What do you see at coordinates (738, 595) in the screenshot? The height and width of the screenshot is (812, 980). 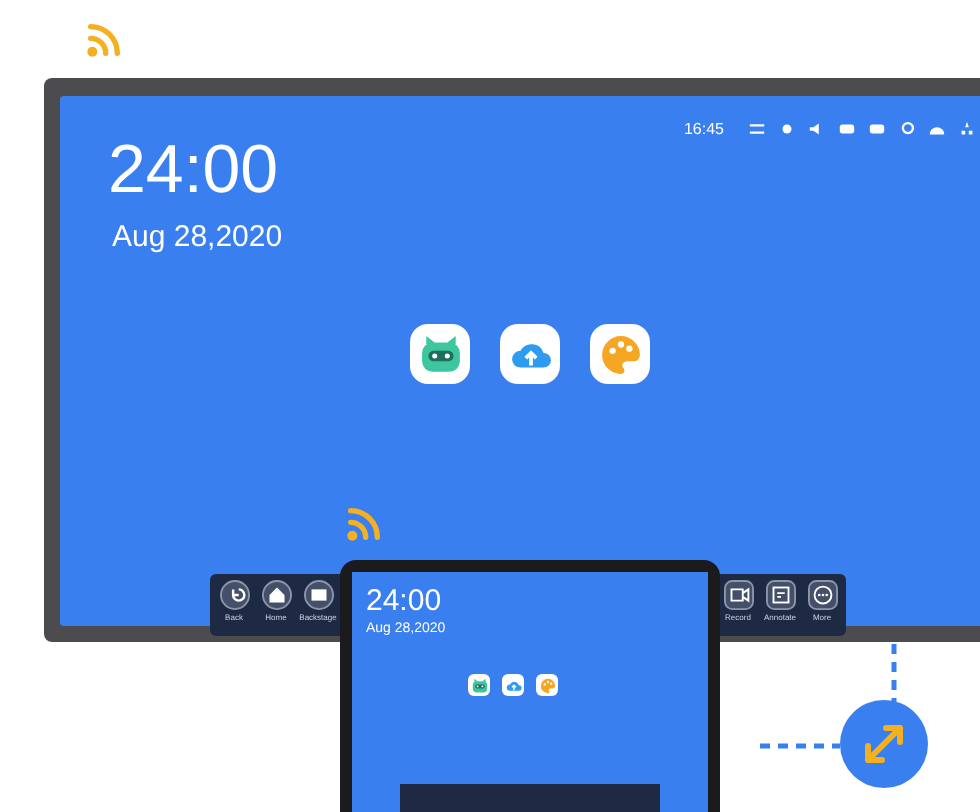 I see `record-icon` at bounding box center [738, 595].